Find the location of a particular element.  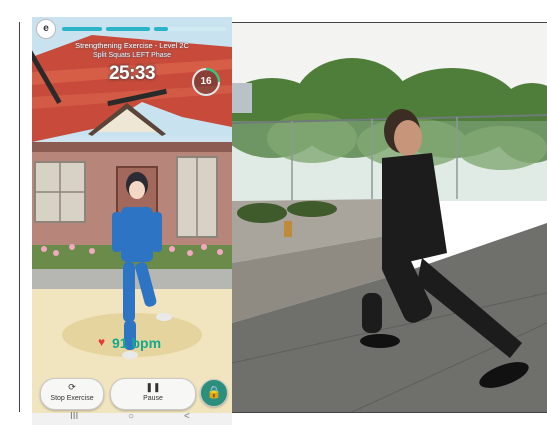

profile-avatar: e is located at coordinates (46, 29).